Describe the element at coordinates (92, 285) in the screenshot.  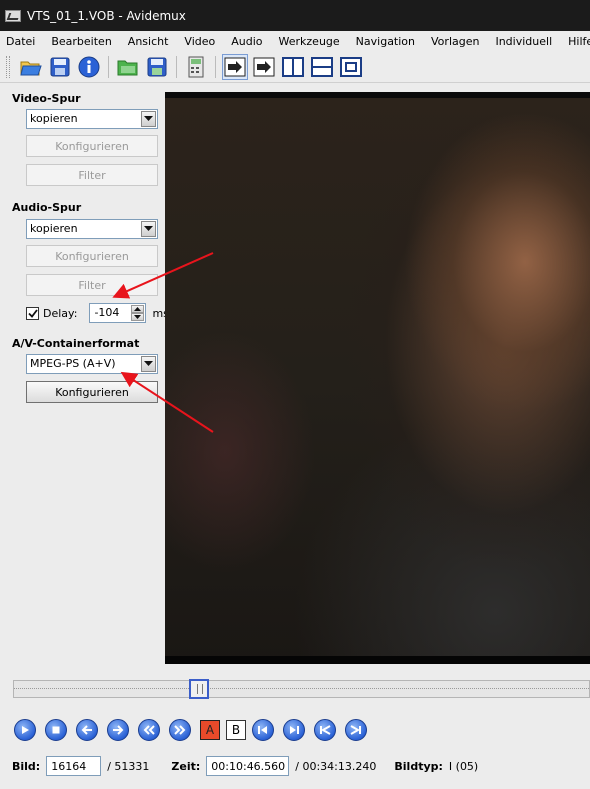
I see `audio-filter-button: Filter` at that location.